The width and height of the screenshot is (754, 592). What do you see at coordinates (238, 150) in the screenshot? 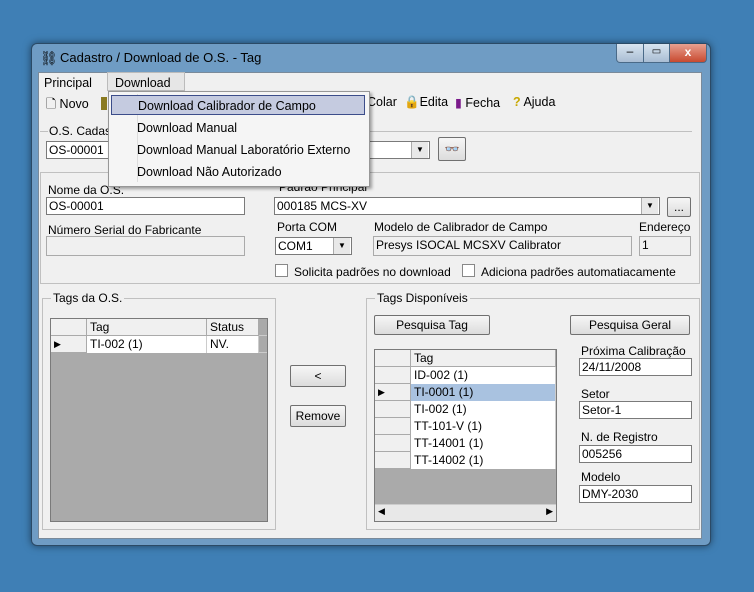
I see `menu-item-manual-externo: Download Manual Laboratório Externo` at bounding box center [238, 150].